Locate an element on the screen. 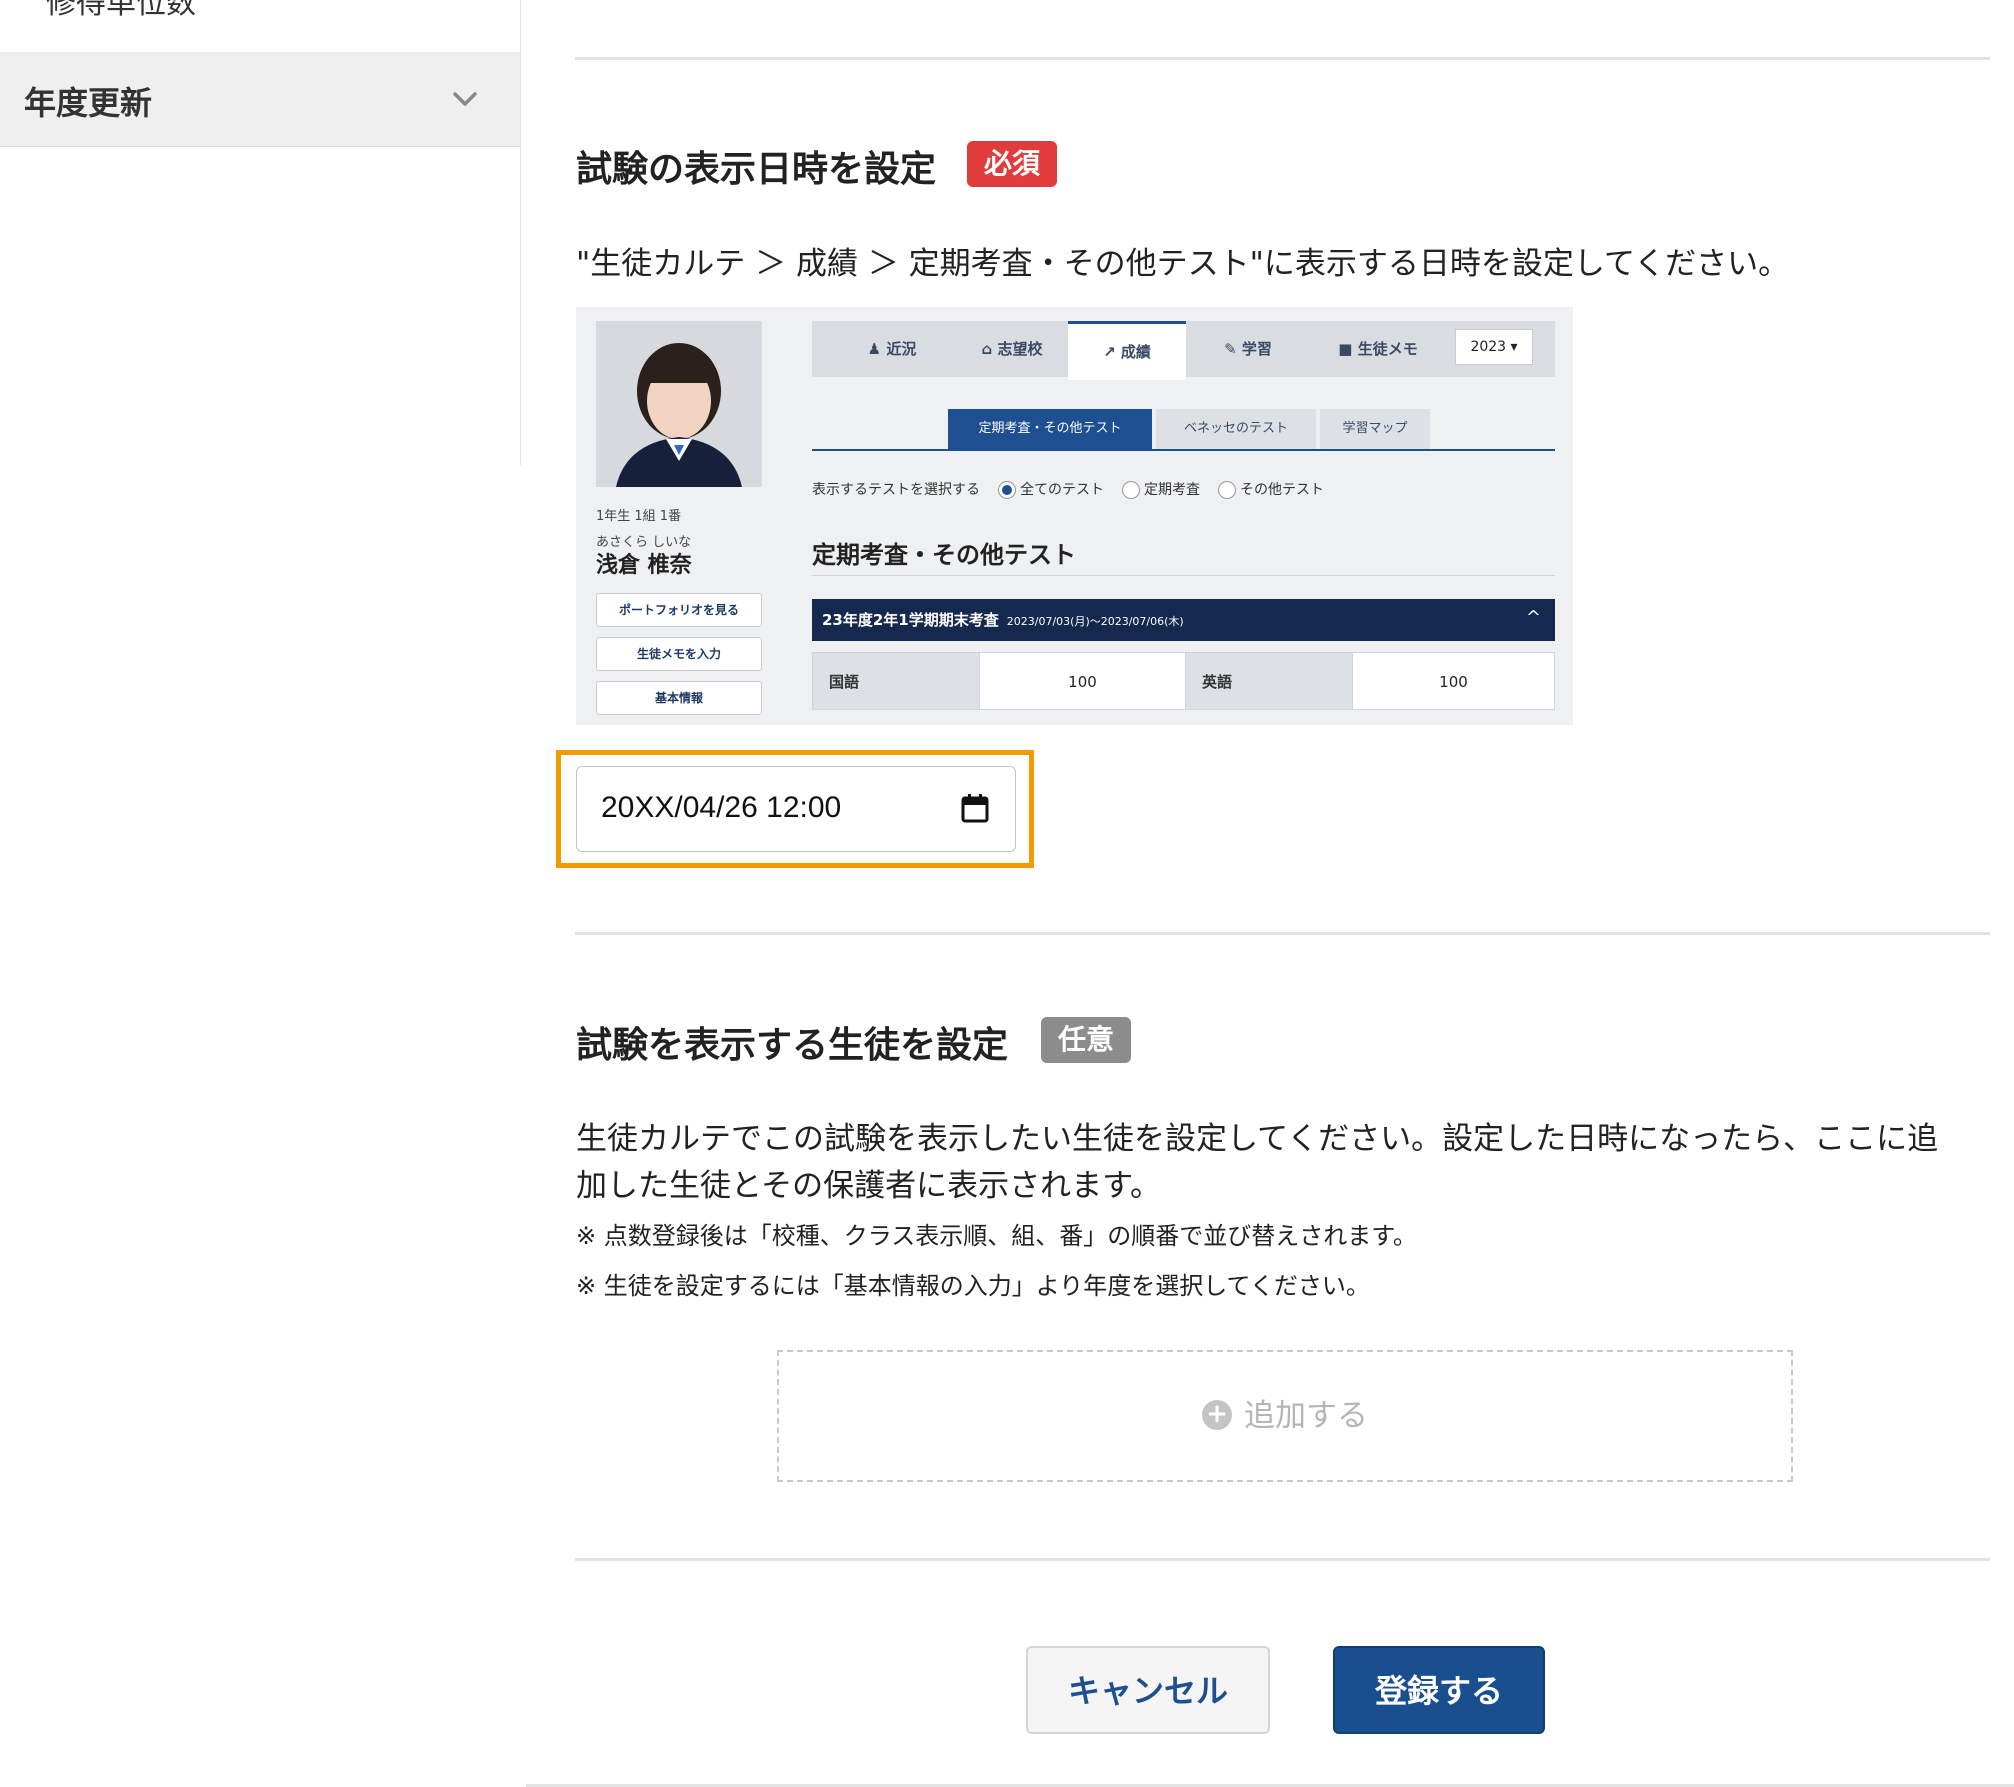  portfolio-button: ポートフォリオを見る is located at coordinates (679, 610).